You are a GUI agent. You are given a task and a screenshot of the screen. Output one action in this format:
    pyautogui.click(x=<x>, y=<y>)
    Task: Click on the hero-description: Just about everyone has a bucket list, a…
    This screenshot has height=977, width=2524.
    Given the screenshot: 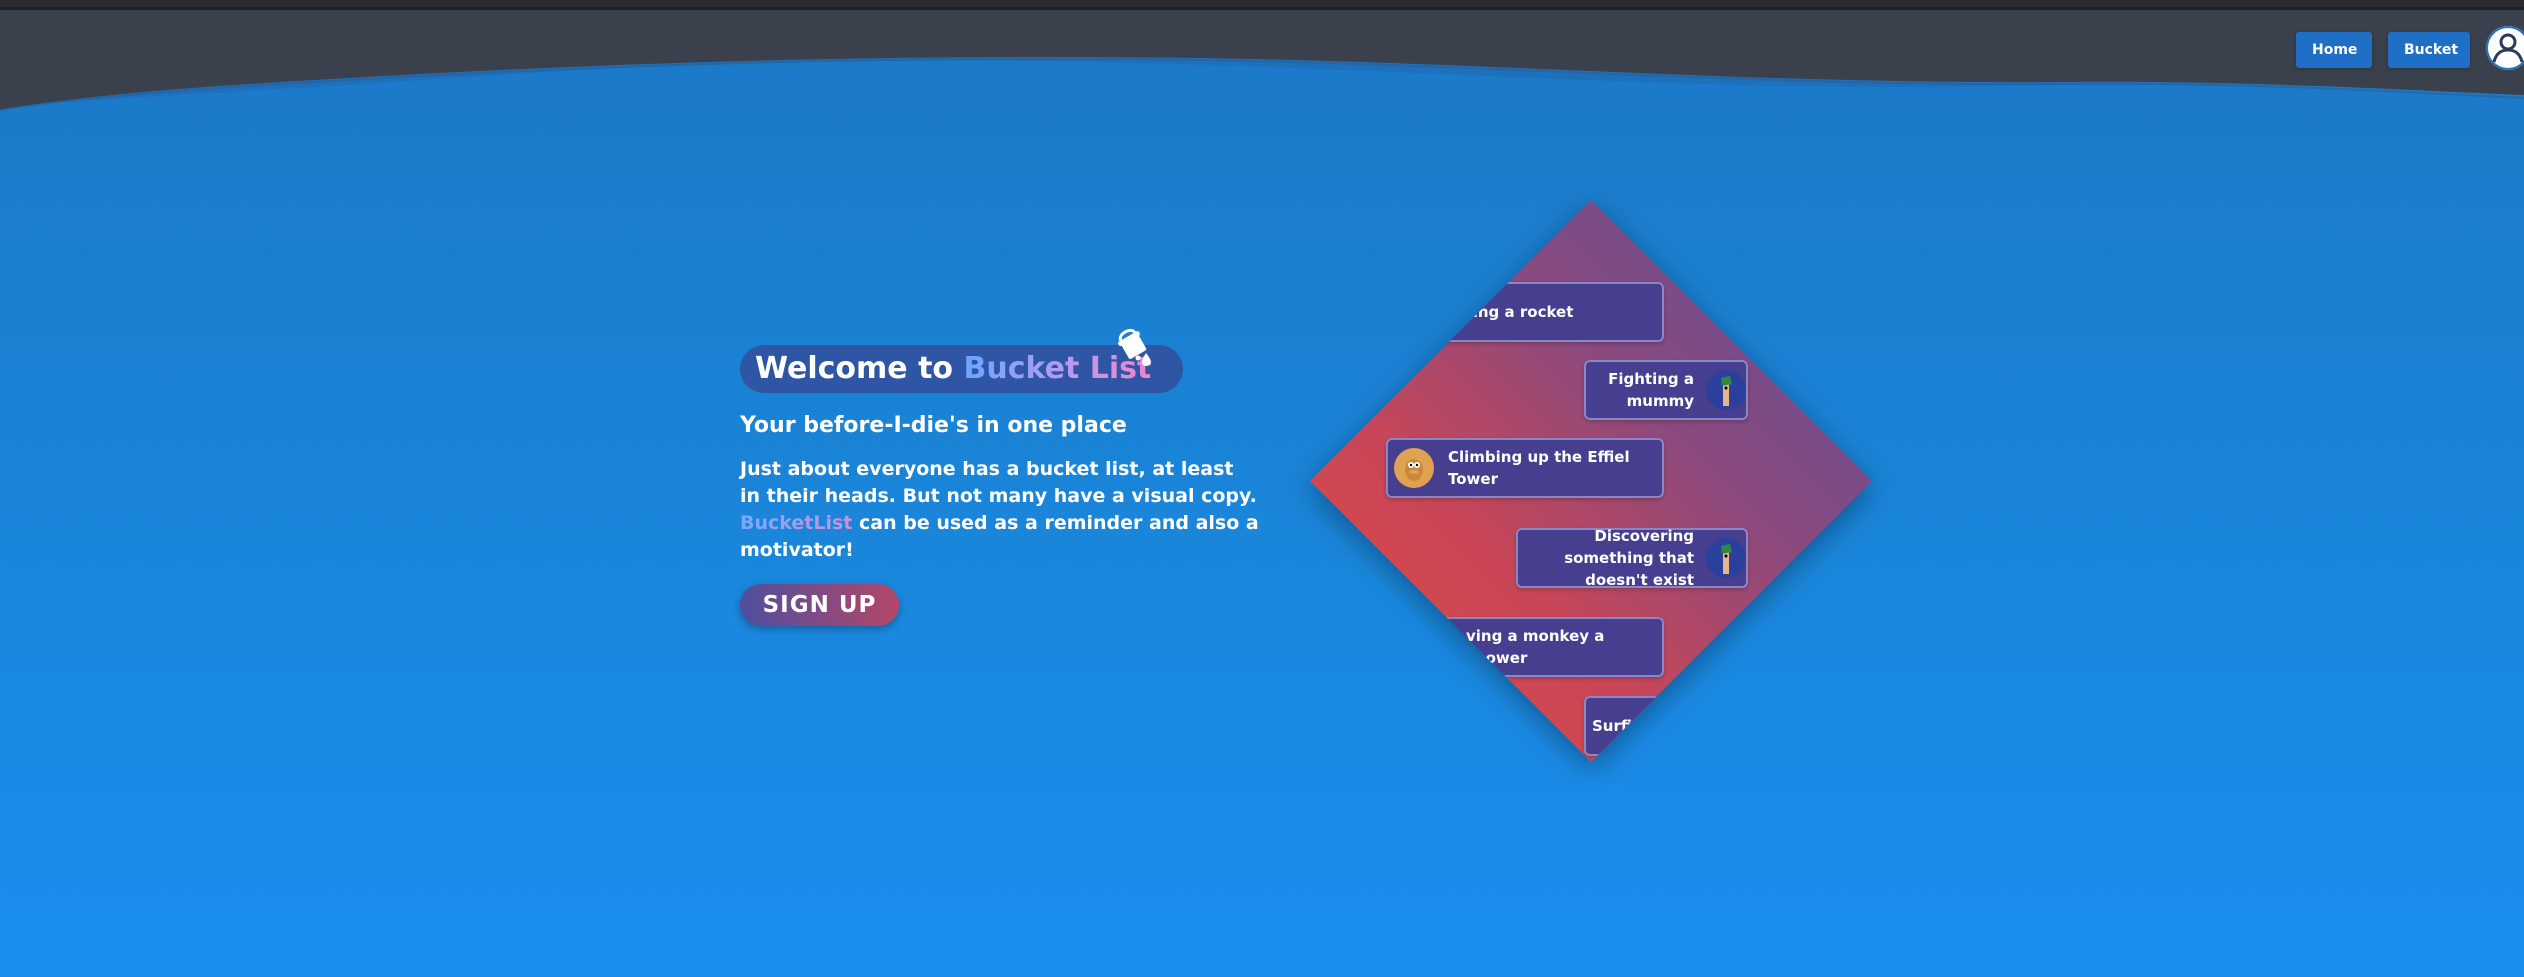 What is the action you would take?
    pyautogui.click(x=1000, y=510)
    